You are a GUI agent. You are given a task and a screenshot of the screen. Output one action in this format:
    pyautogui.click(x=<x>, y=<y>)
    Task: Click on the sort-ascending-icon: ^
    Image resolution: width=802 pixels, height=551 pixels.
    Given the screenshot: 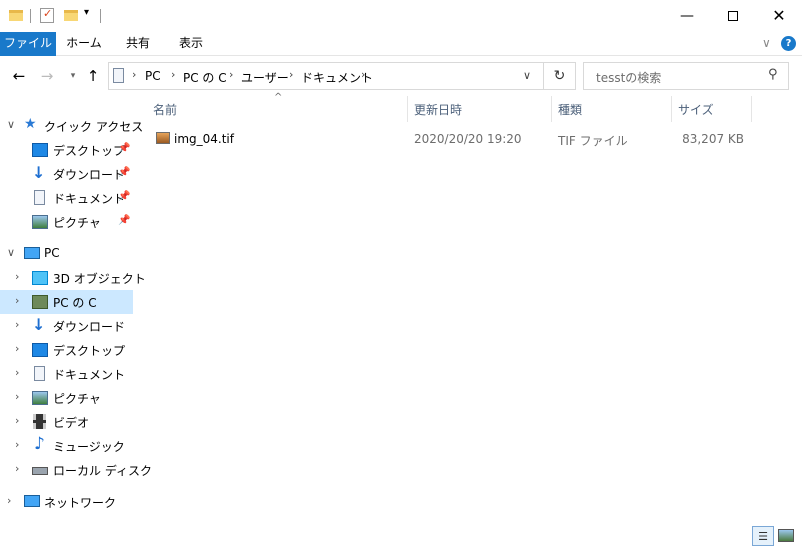 What is the action you would take?
    pyautogui.click(x=278, y=97)
    